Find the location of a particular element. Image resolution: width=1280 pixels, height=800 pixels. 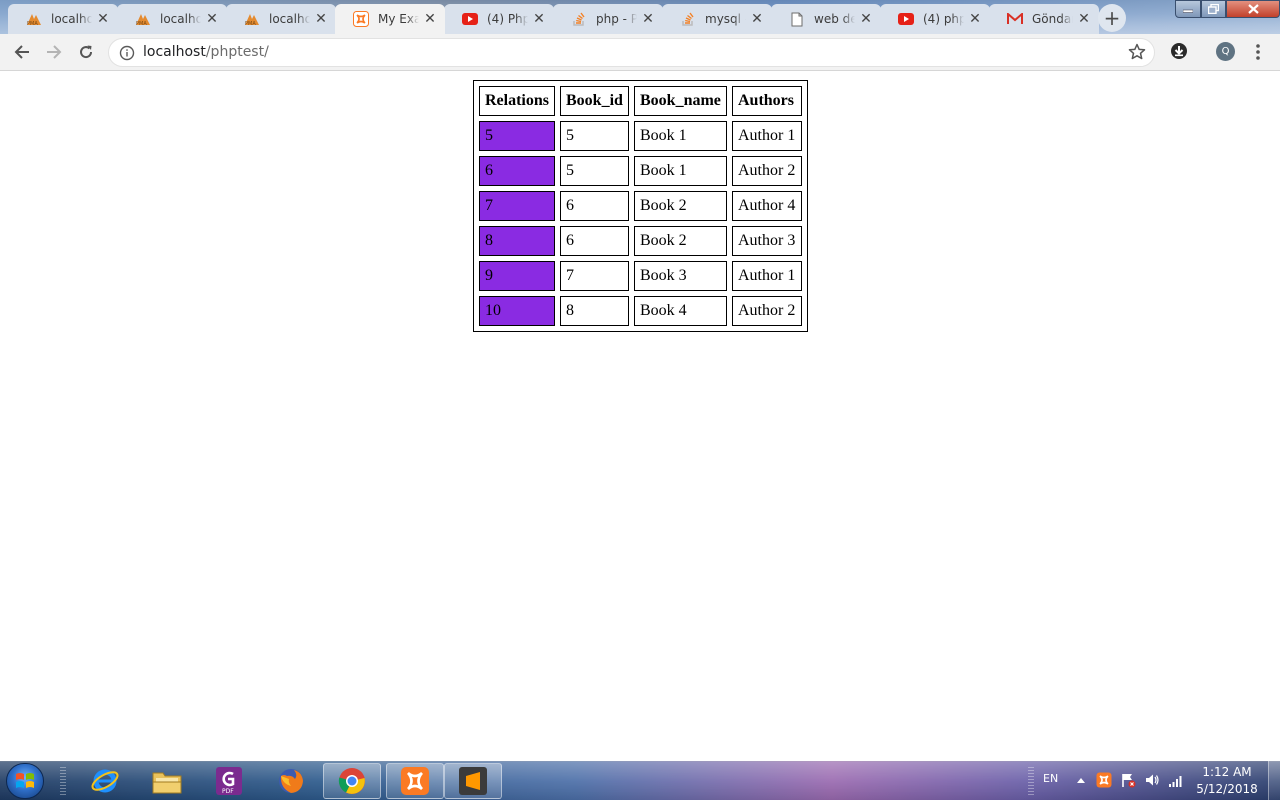

table-row: 10 8 Book 4 Author 2 is located at coordinates (640, 311).